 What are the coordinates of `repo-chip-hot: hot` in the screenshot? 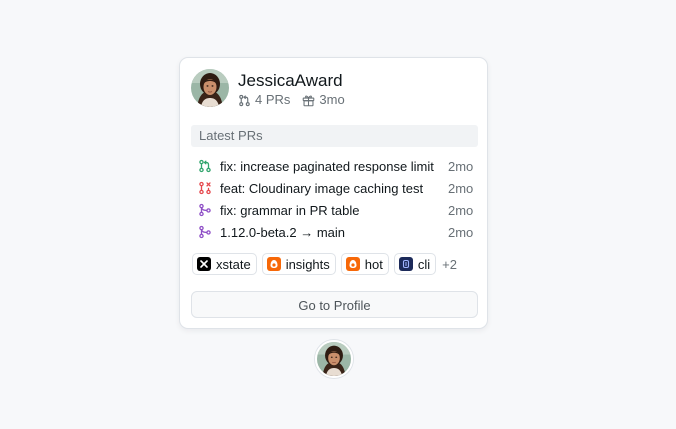 It's located at (364, 264).